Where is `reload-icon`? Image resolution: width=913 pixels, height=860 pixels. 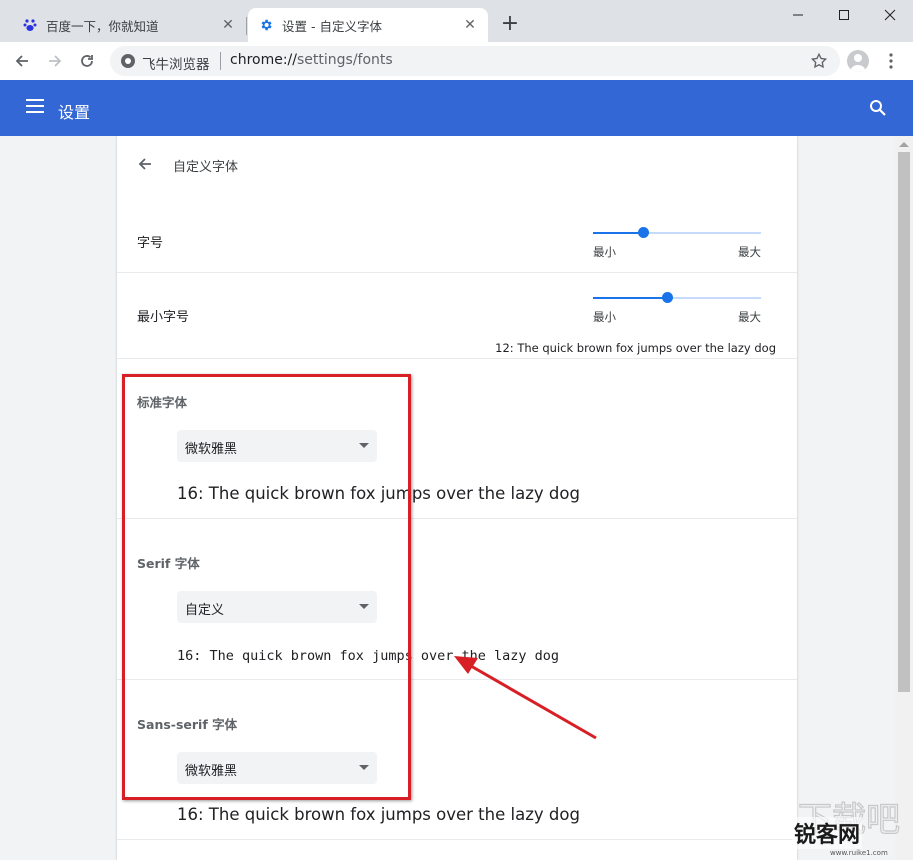
reload-icon is located at coordinates (87, 61).